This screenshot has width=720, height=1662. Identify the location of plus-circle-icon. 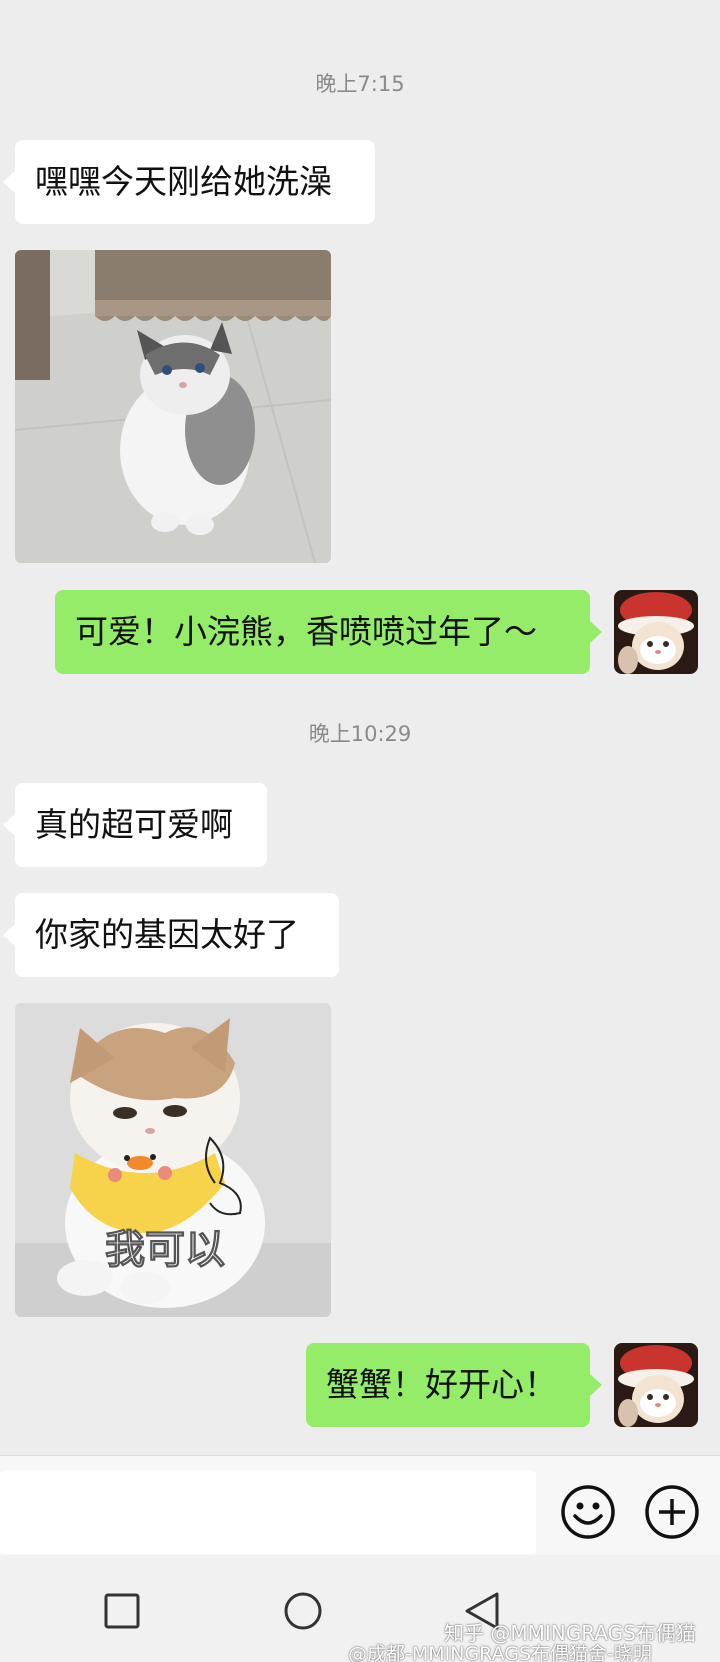
(672, 1512).